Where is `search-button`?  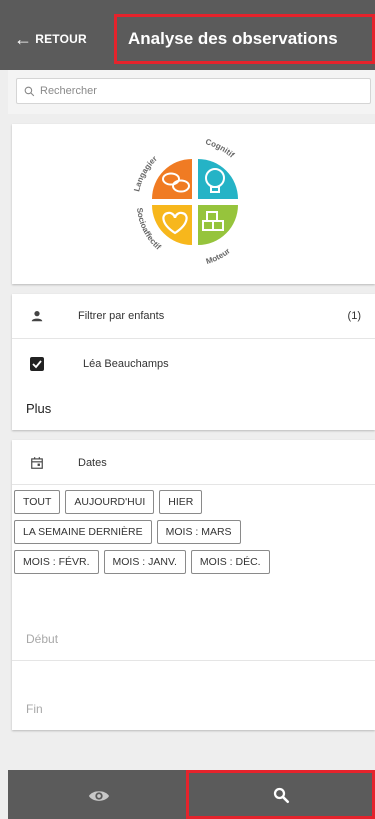 search-button is located at coordinates (280, 794).